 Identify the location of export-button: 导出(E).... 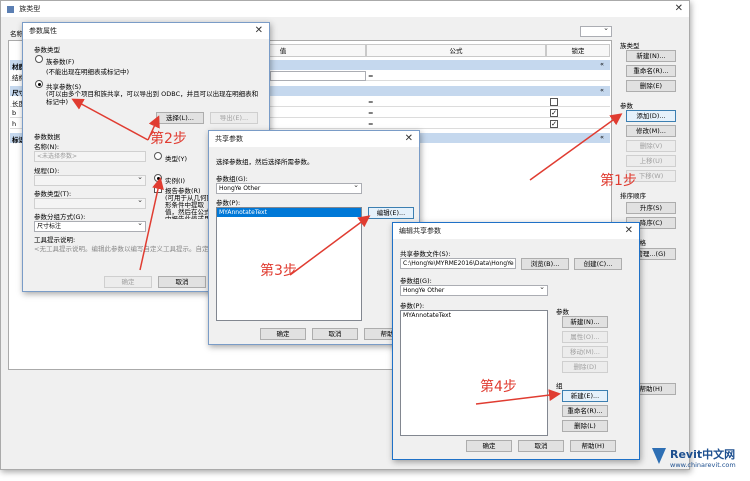
(234, 118).